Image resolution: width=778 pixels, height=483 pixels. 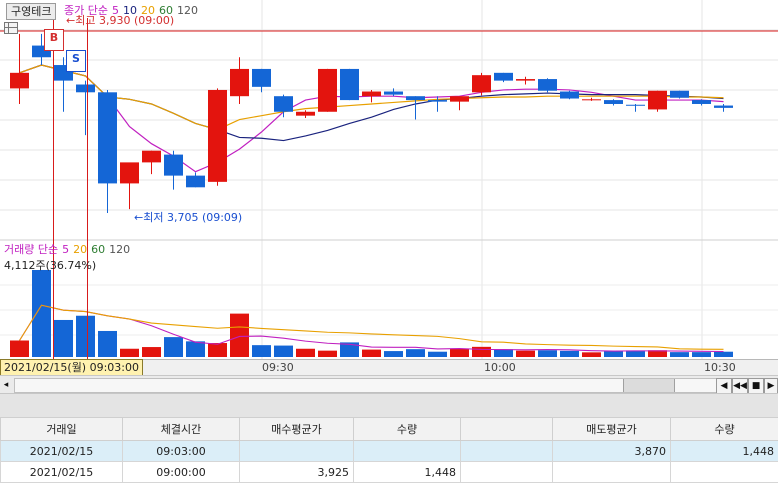 What do you see at coordinates (138, 217) in the screenshot?
I see `low-arrow-icon: ←` at bounding box center [138, 217].